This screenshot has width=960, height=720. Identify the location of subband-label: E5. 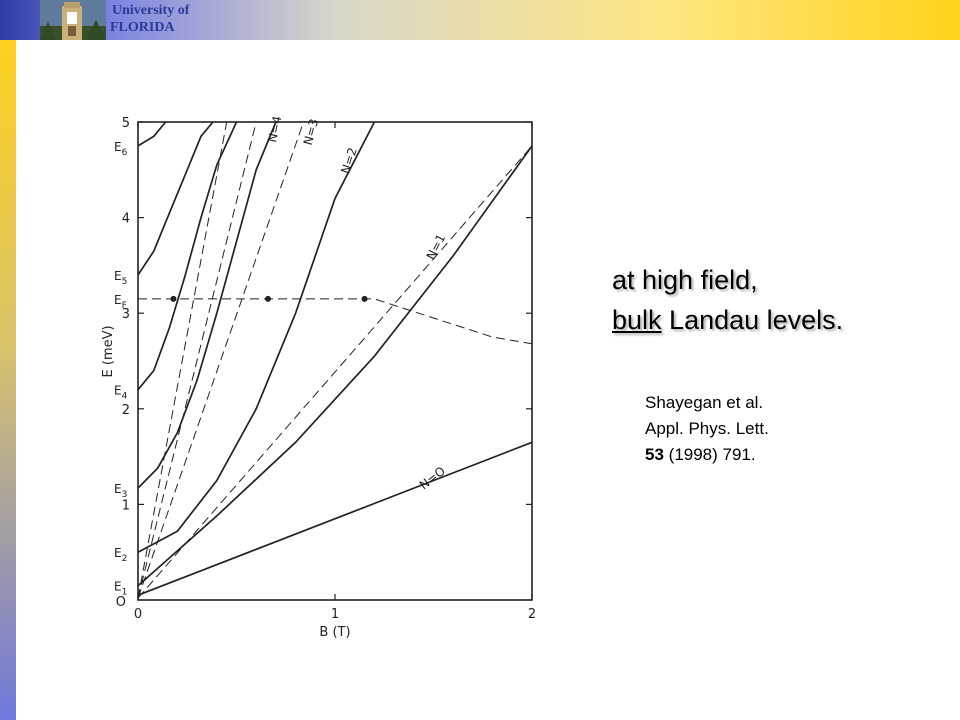
(120, 278).